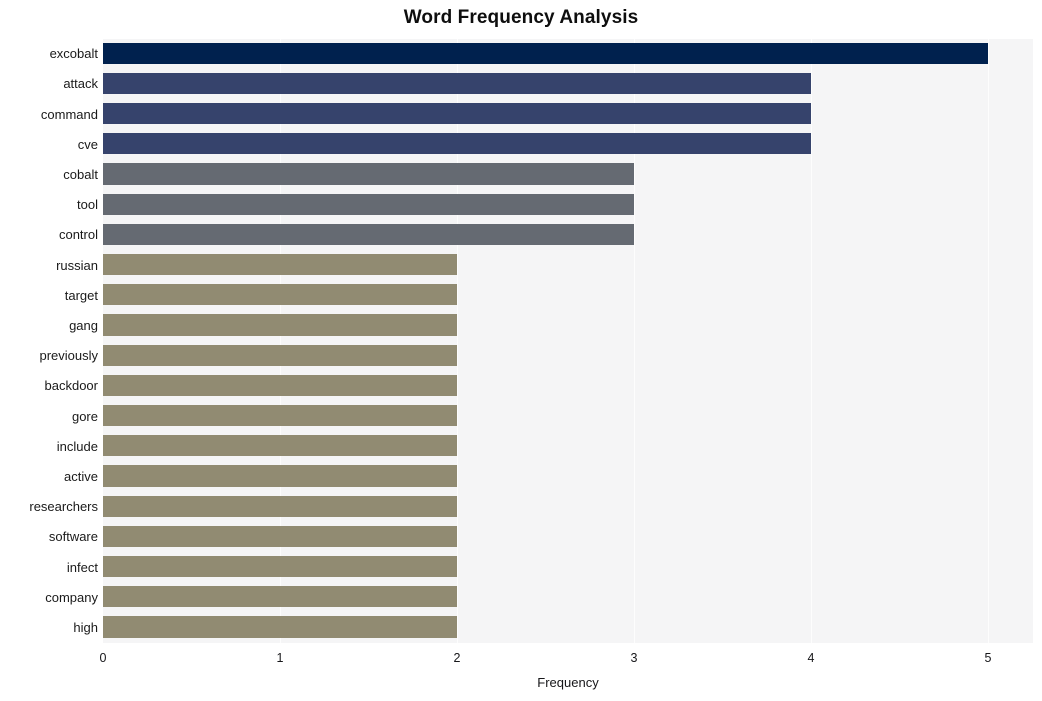  I want to click on y-tick-label-command: command, so click(69, 114).